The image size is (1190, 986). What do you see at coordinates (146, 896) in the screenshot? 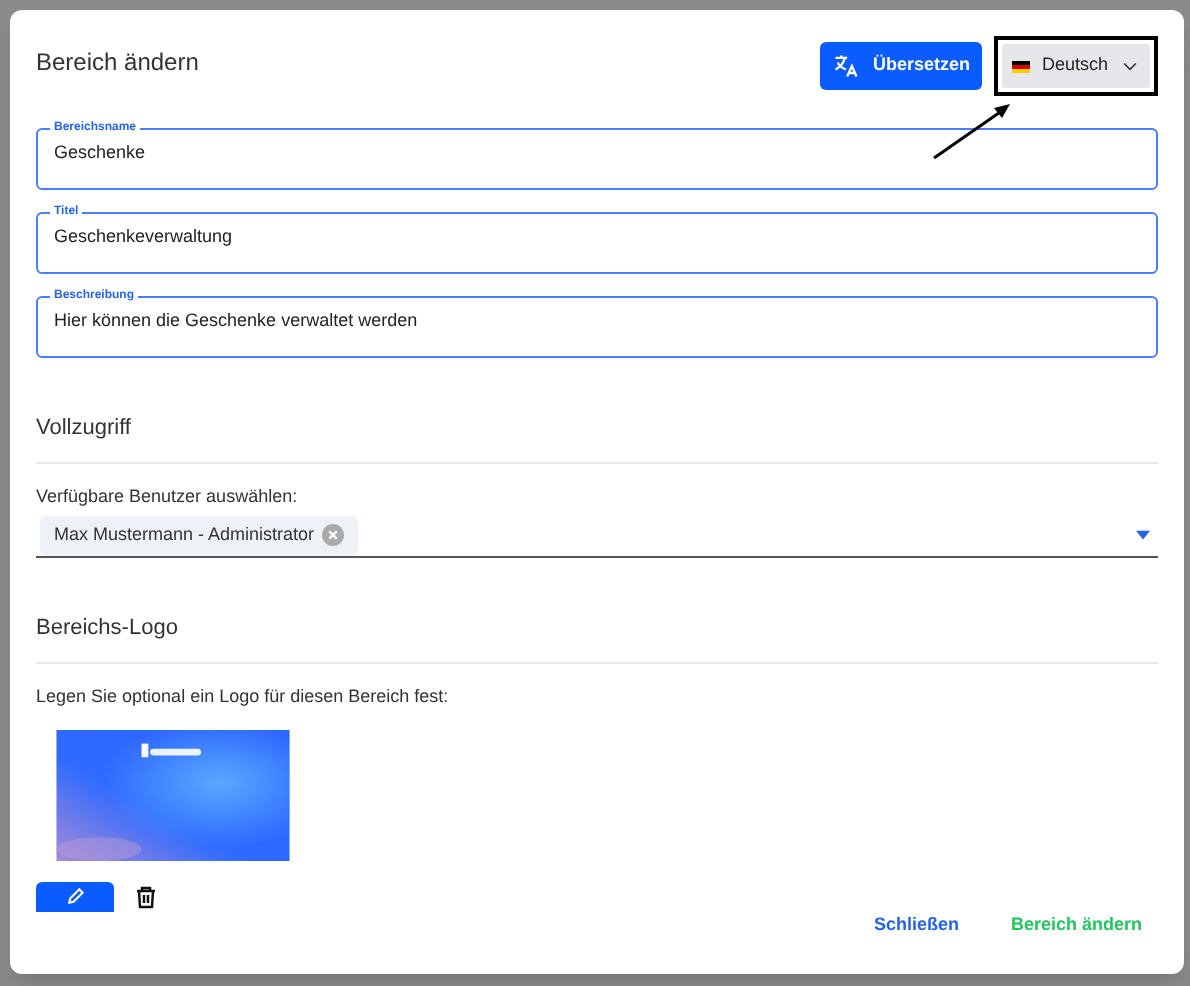
I see `trash-icon` at bounding box center [146, 896].